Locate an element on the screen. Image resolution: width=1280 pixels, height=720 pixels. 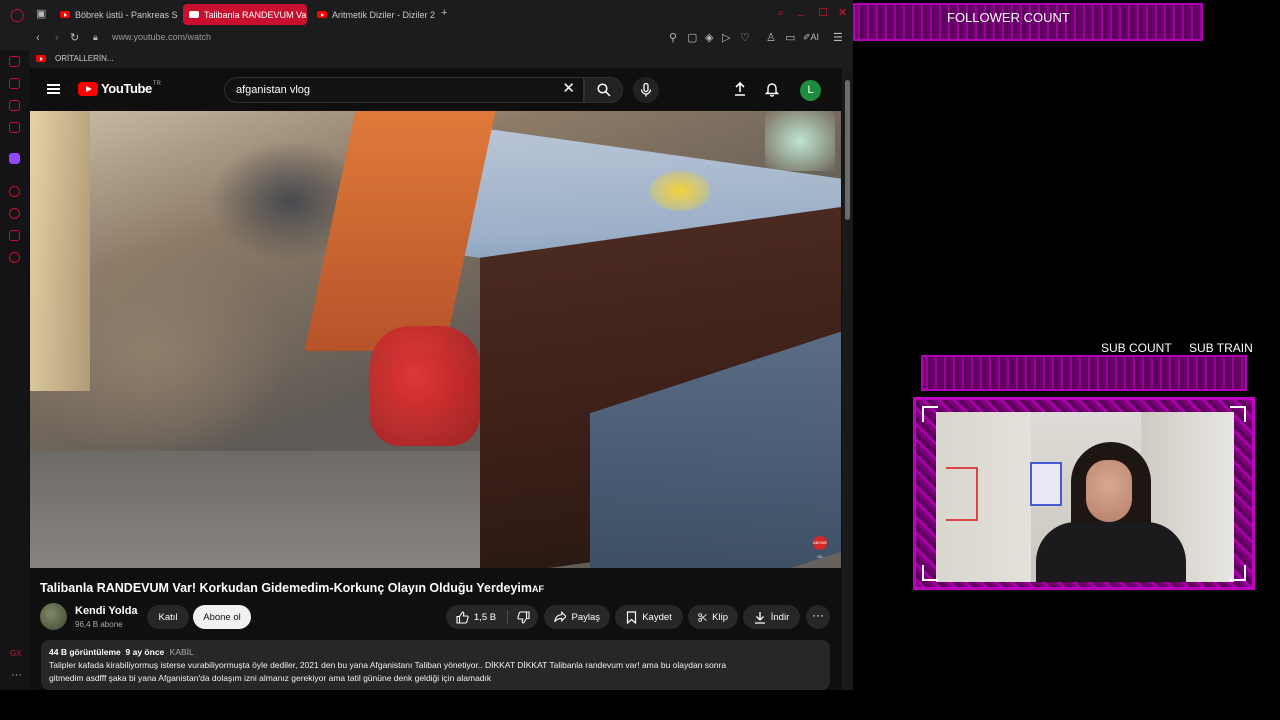
pin-icon: ⚲ is located at coordinates (673, 38).